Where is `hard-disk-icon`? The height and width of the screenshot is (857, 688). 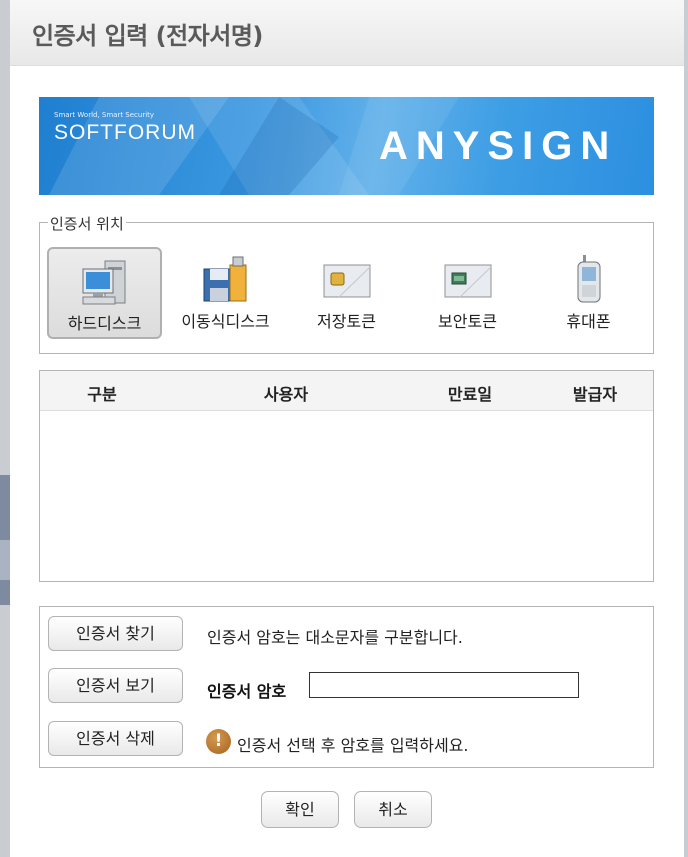
hard-disk-icon is located at coordinates (103, 282).